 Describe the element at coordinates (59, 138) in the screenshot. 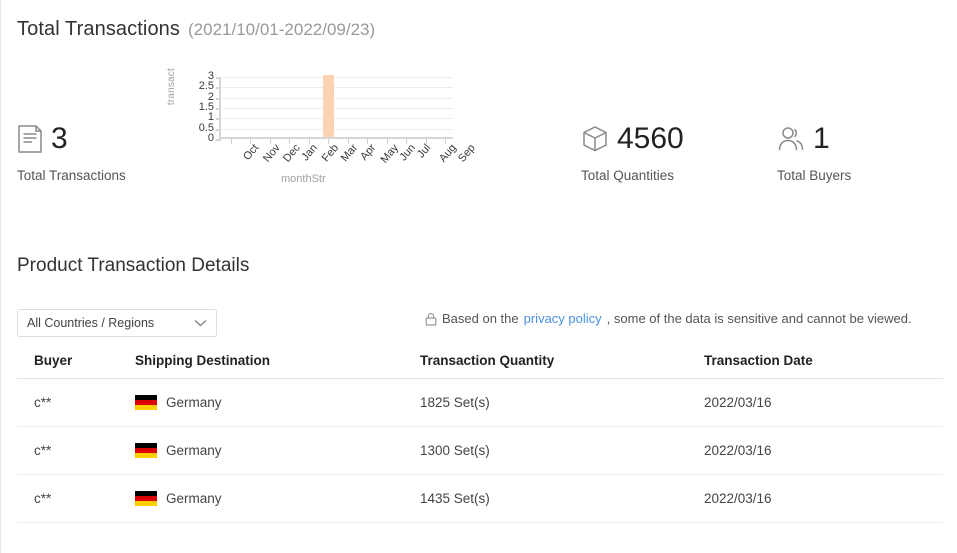

I see `stat-value: 3` at that location.